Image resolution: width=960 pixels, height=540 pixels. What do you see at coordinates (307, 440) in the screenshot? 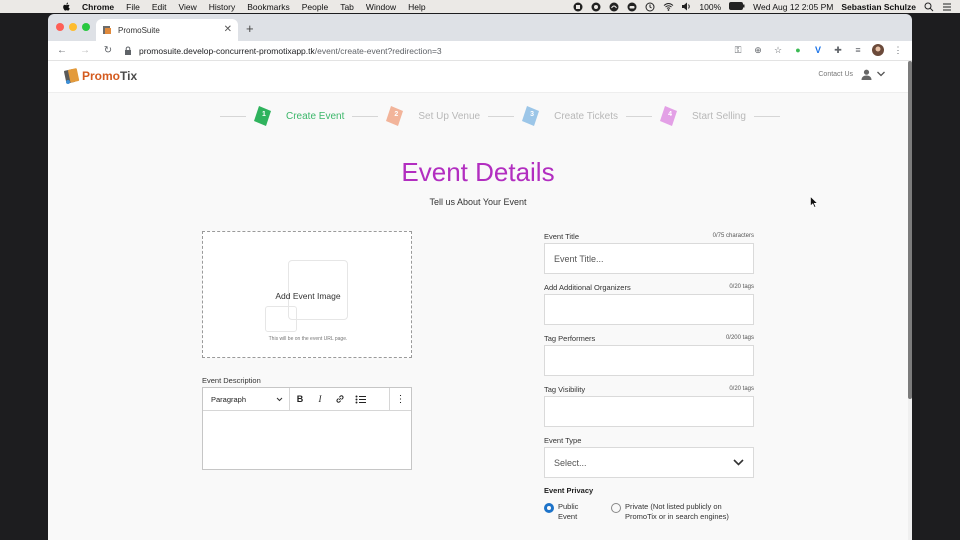
I see `description-text-area` at bounding box center [307, 440].